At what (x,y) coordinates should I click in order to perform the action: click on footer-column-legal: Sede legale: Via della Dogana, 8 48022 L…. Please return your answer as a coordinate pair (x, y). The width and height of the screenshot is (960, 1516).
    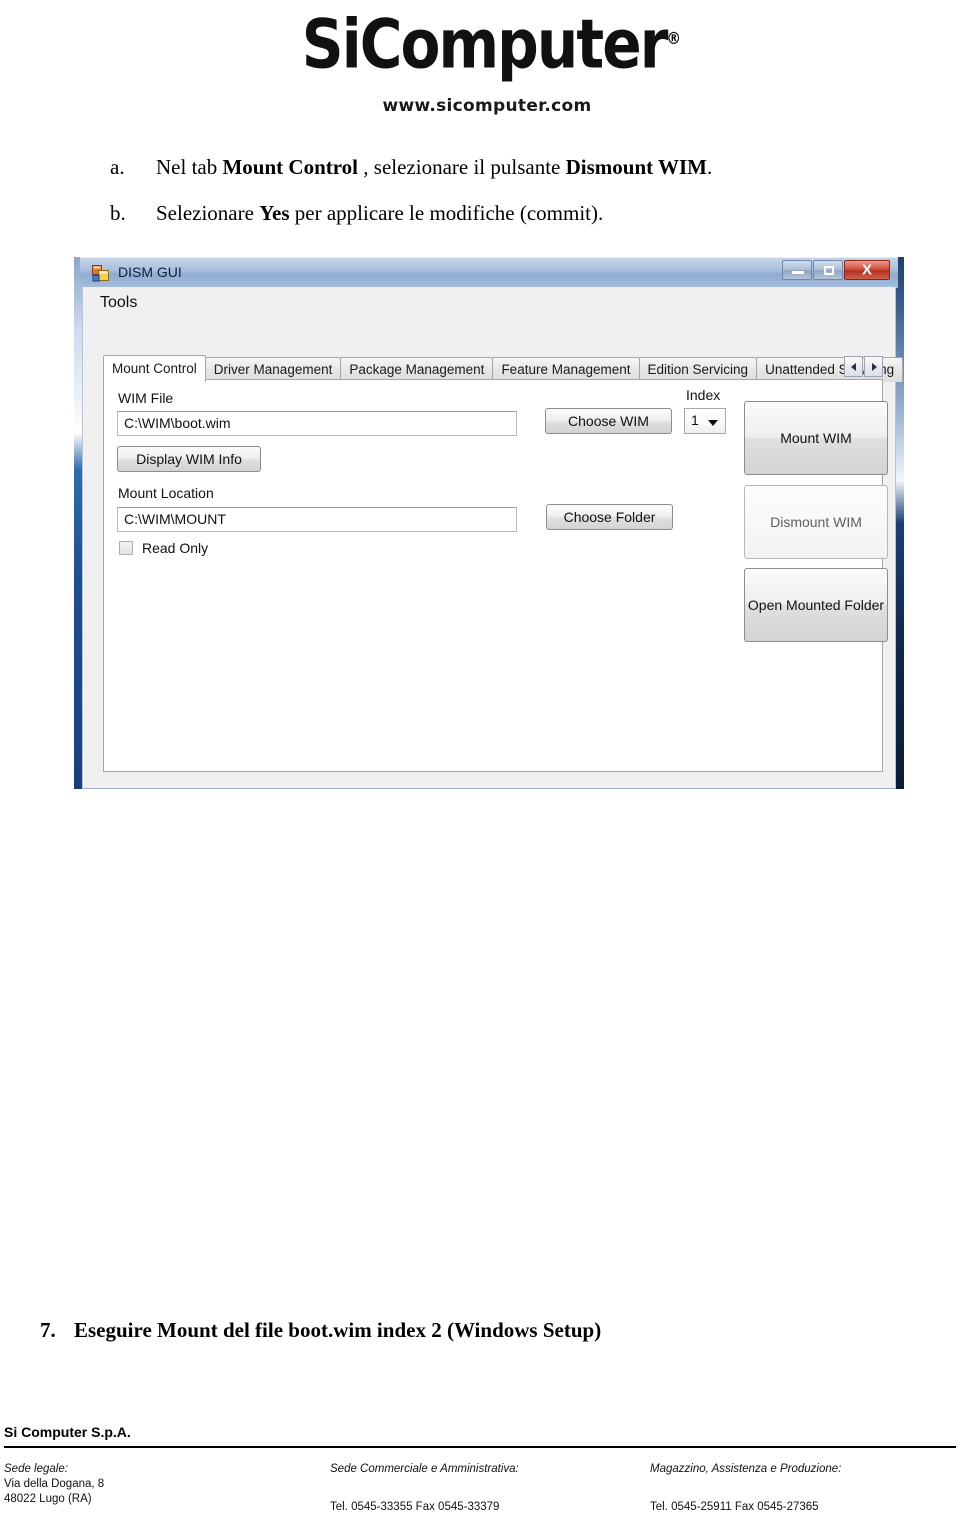
    Looking at the image, I should click on (54, 1484).